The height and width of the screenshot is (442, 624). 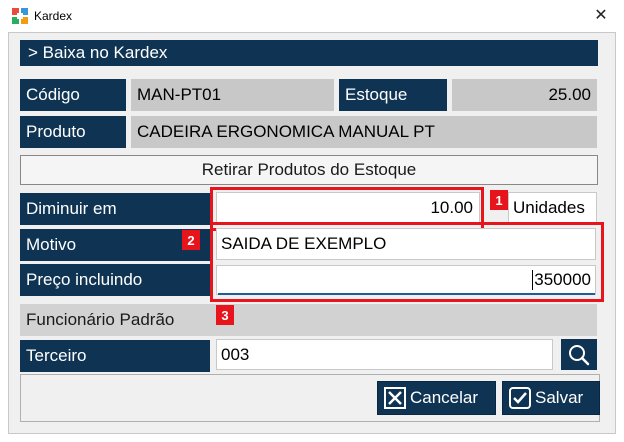 I want to click on produto-value: CADEIRA ERGONOMICA MANUAL PT, so click(x=364, y=132).